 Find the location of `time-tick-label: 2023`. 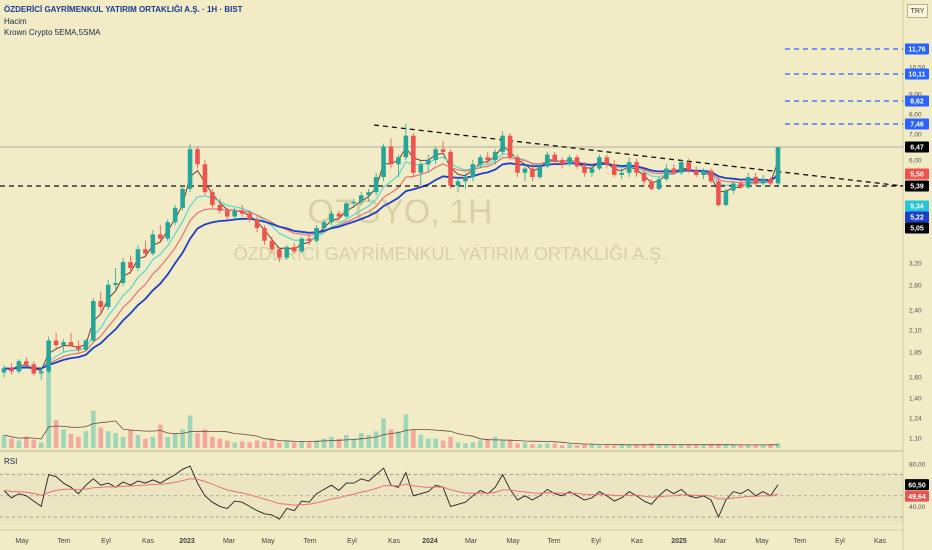

time-tick-label: 2023 is located at coordinates (187, 541).